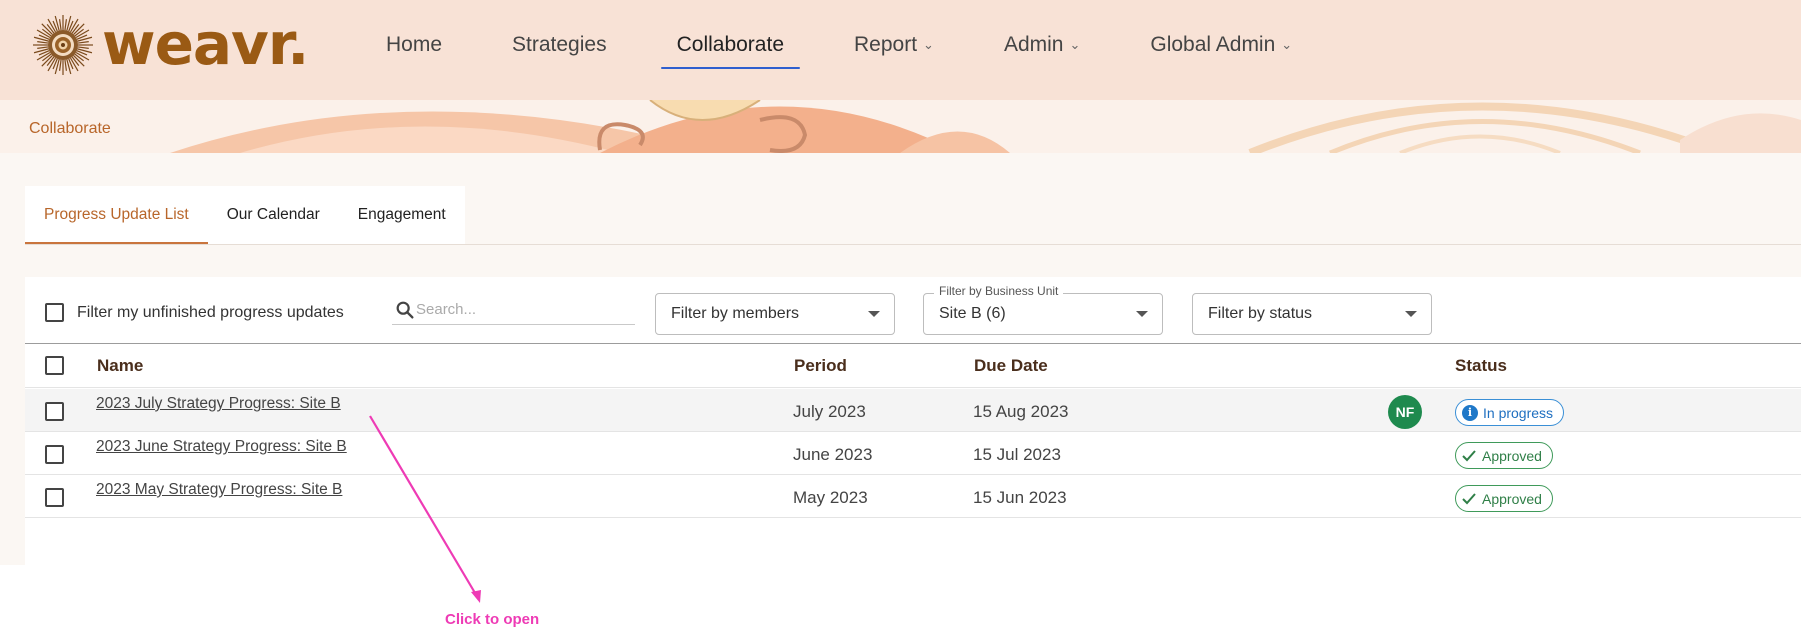 The height and width of the screenshot is (639, 1801). Describe the element at coordinates (402, 215) in the screenshot. I see `tab-engagement: Engagement` at that location.